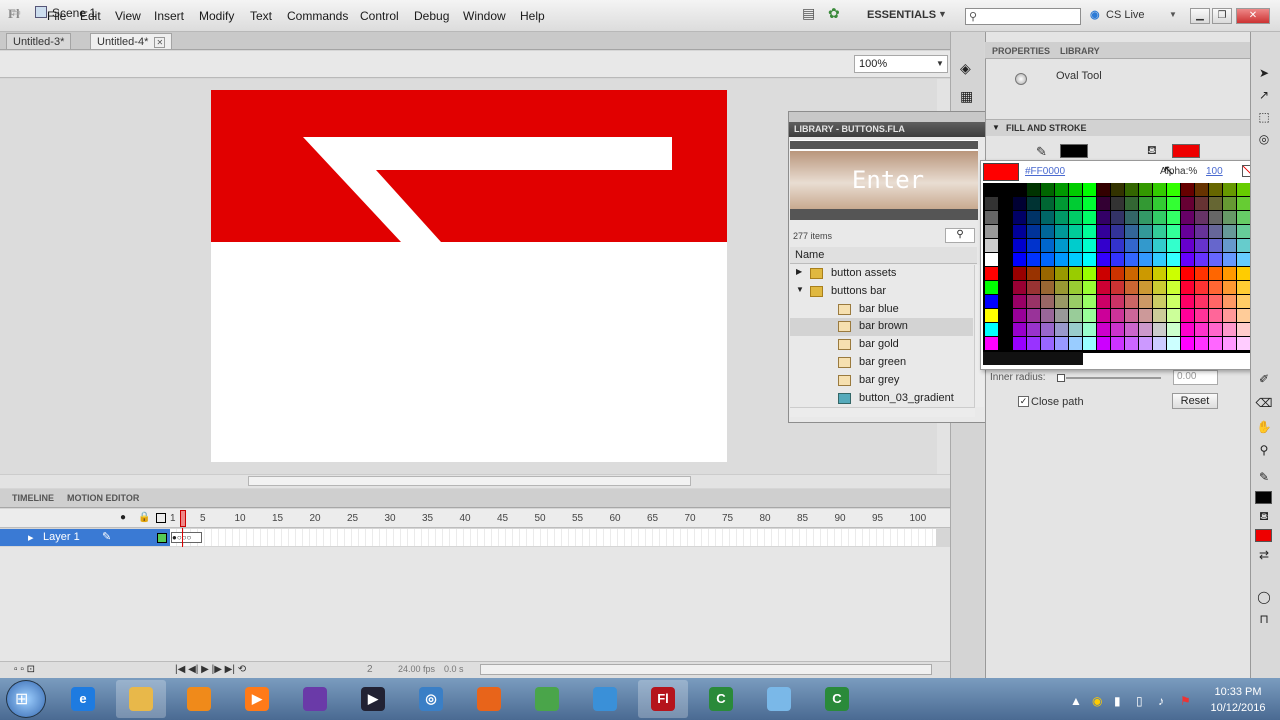 The height and width of the screenshot is (720, 1280). What do you see at coordinates (103, 498) in the screenshot?
I see `tab-motion-editor: MOTION EDITOR` at bounding box center [103, 498].